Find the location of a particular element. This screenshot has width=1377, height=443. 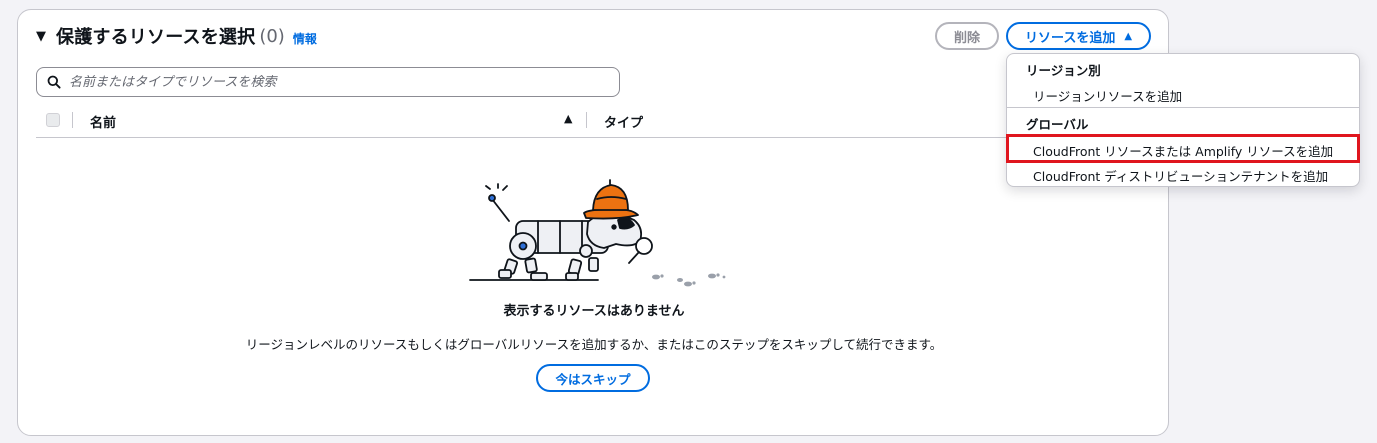

column-header-name: 名前 is located at coordinates (103, 121).